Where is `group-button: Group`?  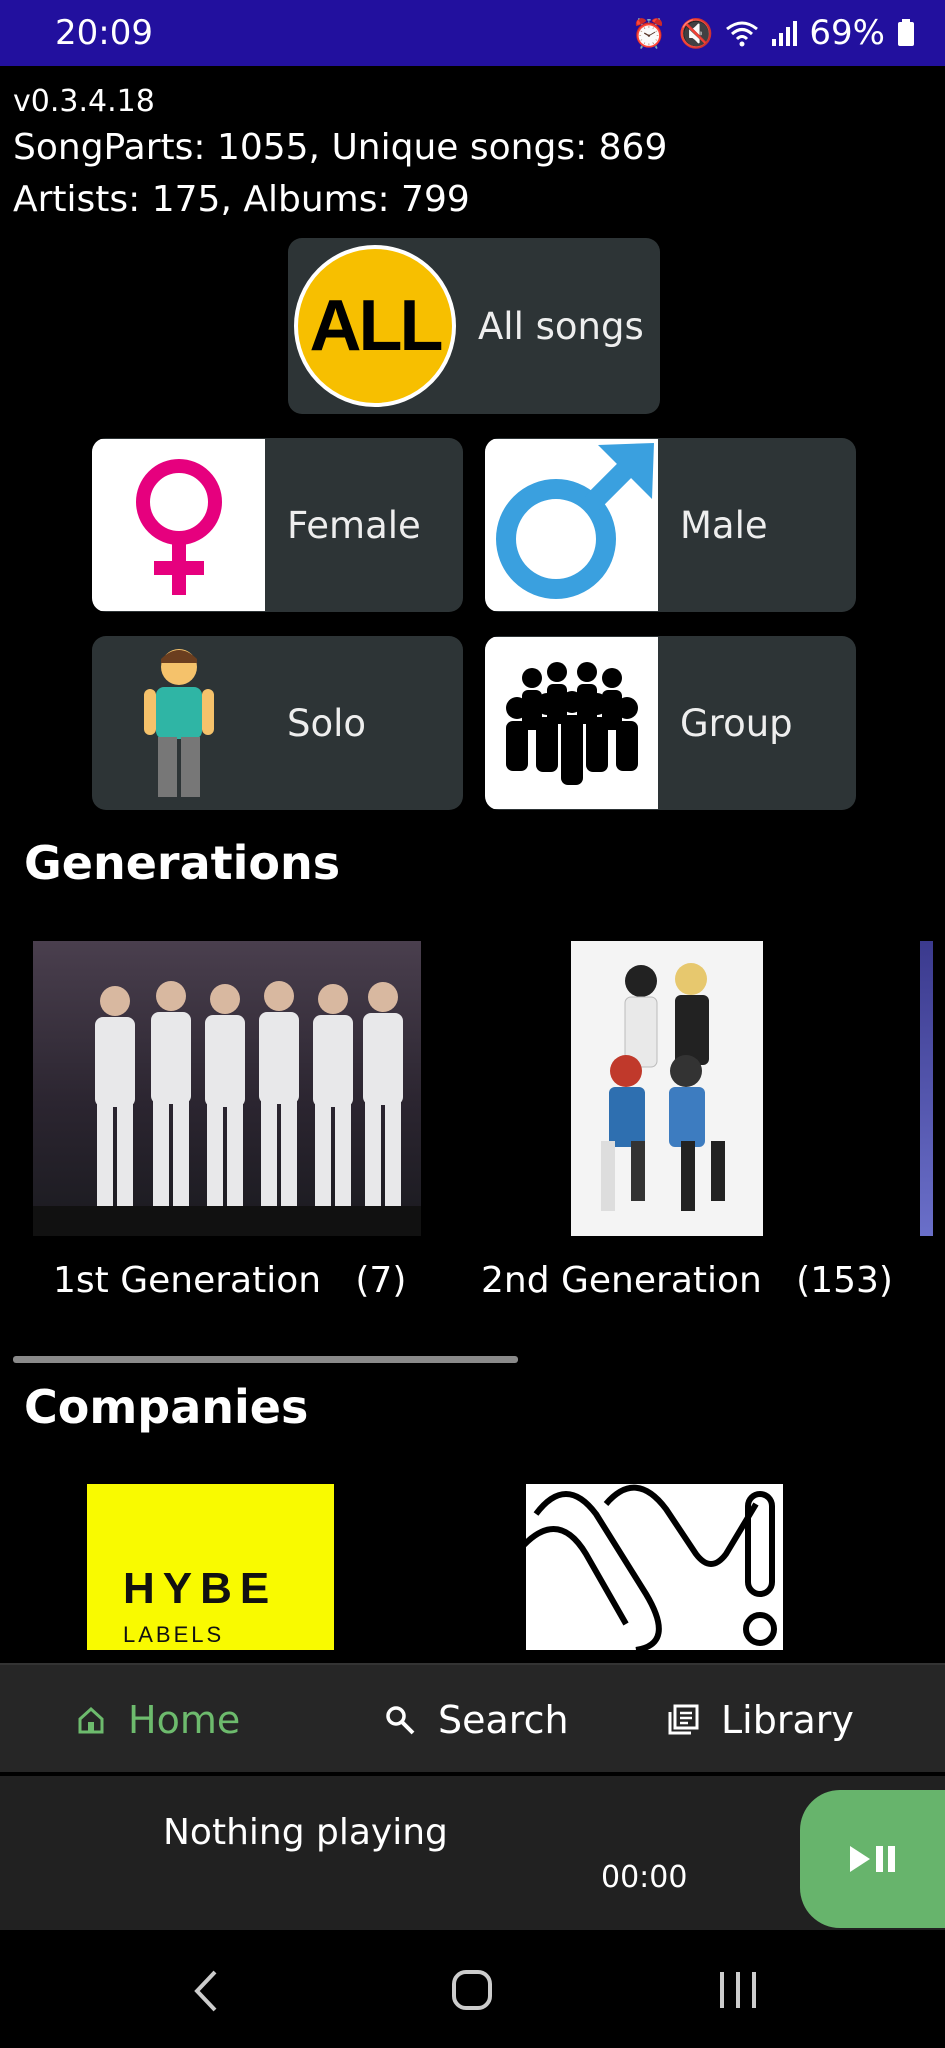
group-button: Group is located at coordinates (670, 723).